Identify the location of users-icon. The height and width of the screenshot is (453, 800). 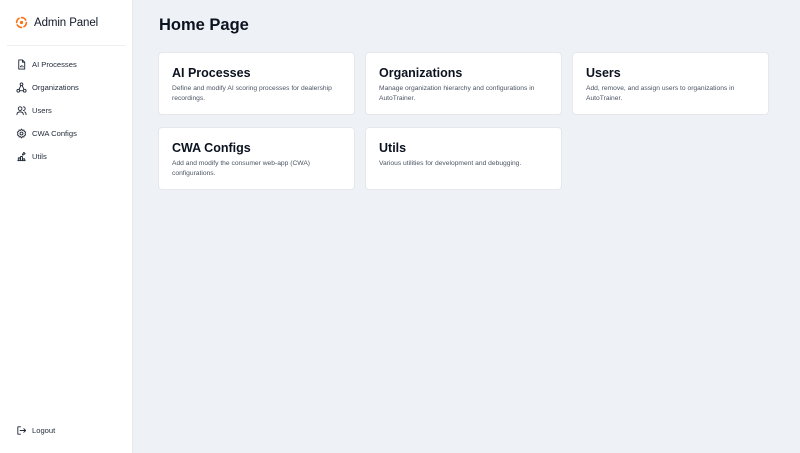
(21, 110).